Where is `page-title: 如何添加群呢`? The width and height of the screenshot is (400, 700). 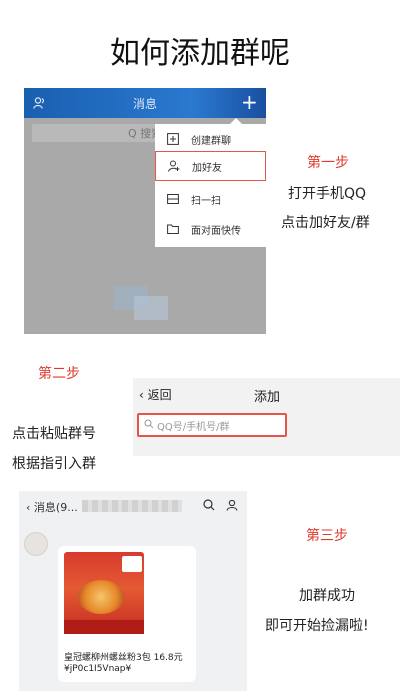 page-title: 如何添加群呢 is located at coordinates (200, 53).